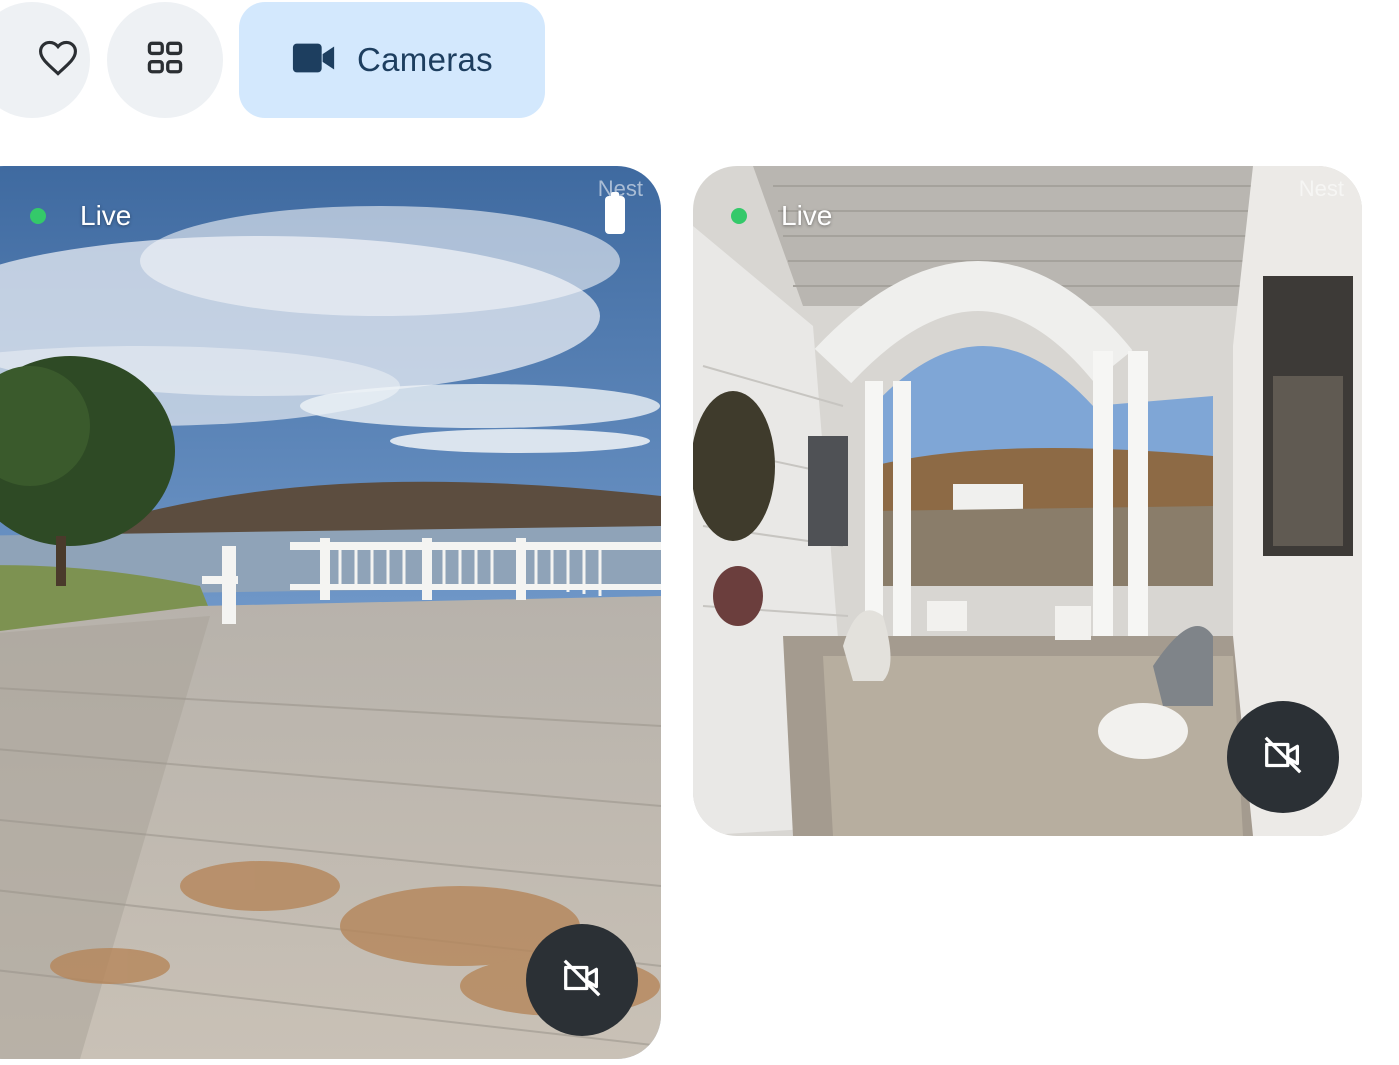 The height and width of the screenshot is (1065, 1399). Describe the element at coordinates (58, 60) in the screenshot. I see `heart-outline-icon` at that location.